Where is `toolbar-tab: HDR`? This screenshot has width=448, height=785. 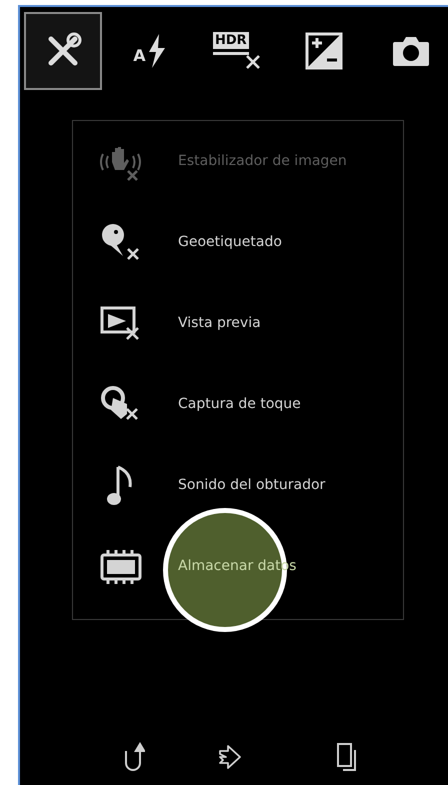
toolbar-tab: HDR is located at coordinates (237, 51).